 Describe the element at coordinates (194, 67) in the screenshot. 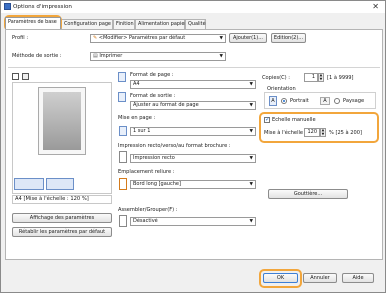

I see `divider` at that location.